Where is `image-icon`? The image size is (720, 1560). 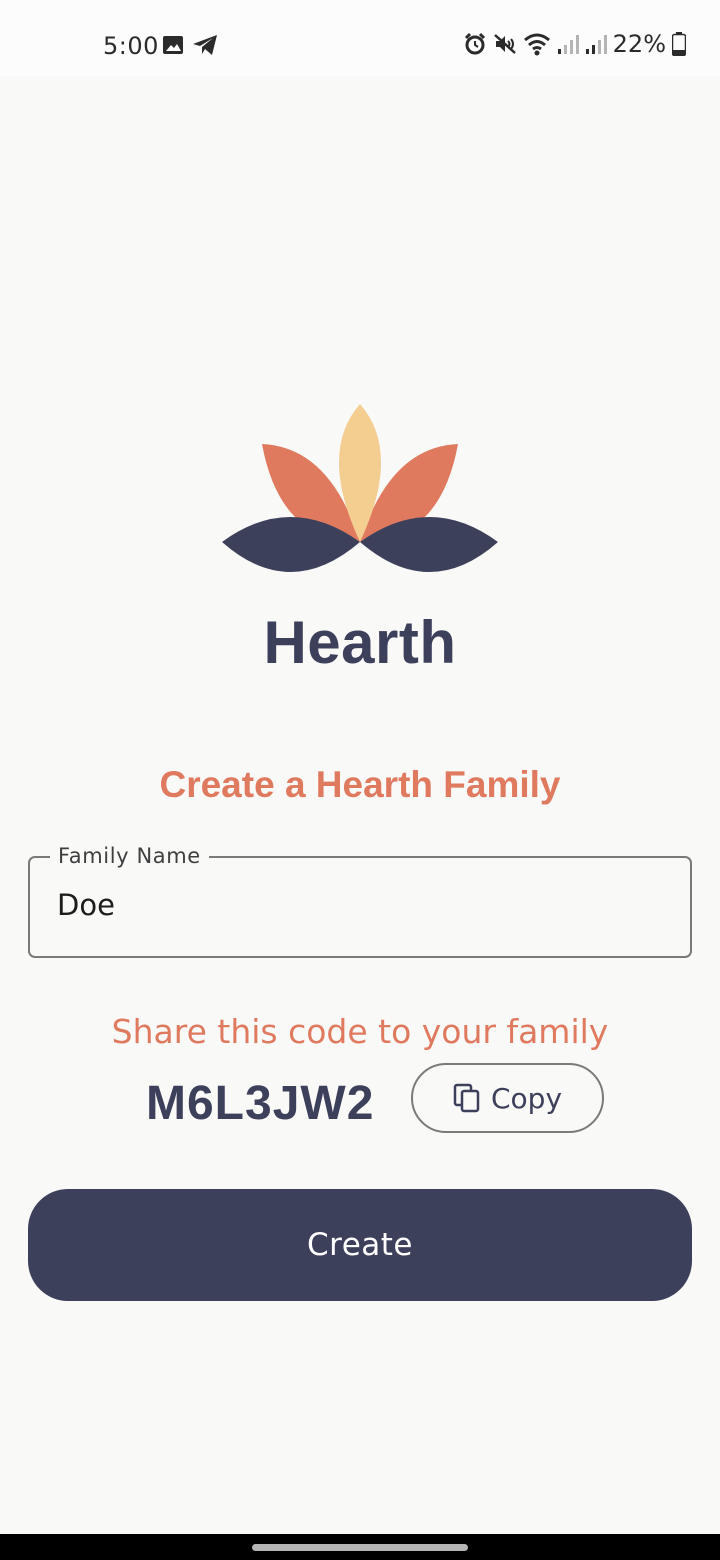 image-icon is located at coordinates (173, 45).